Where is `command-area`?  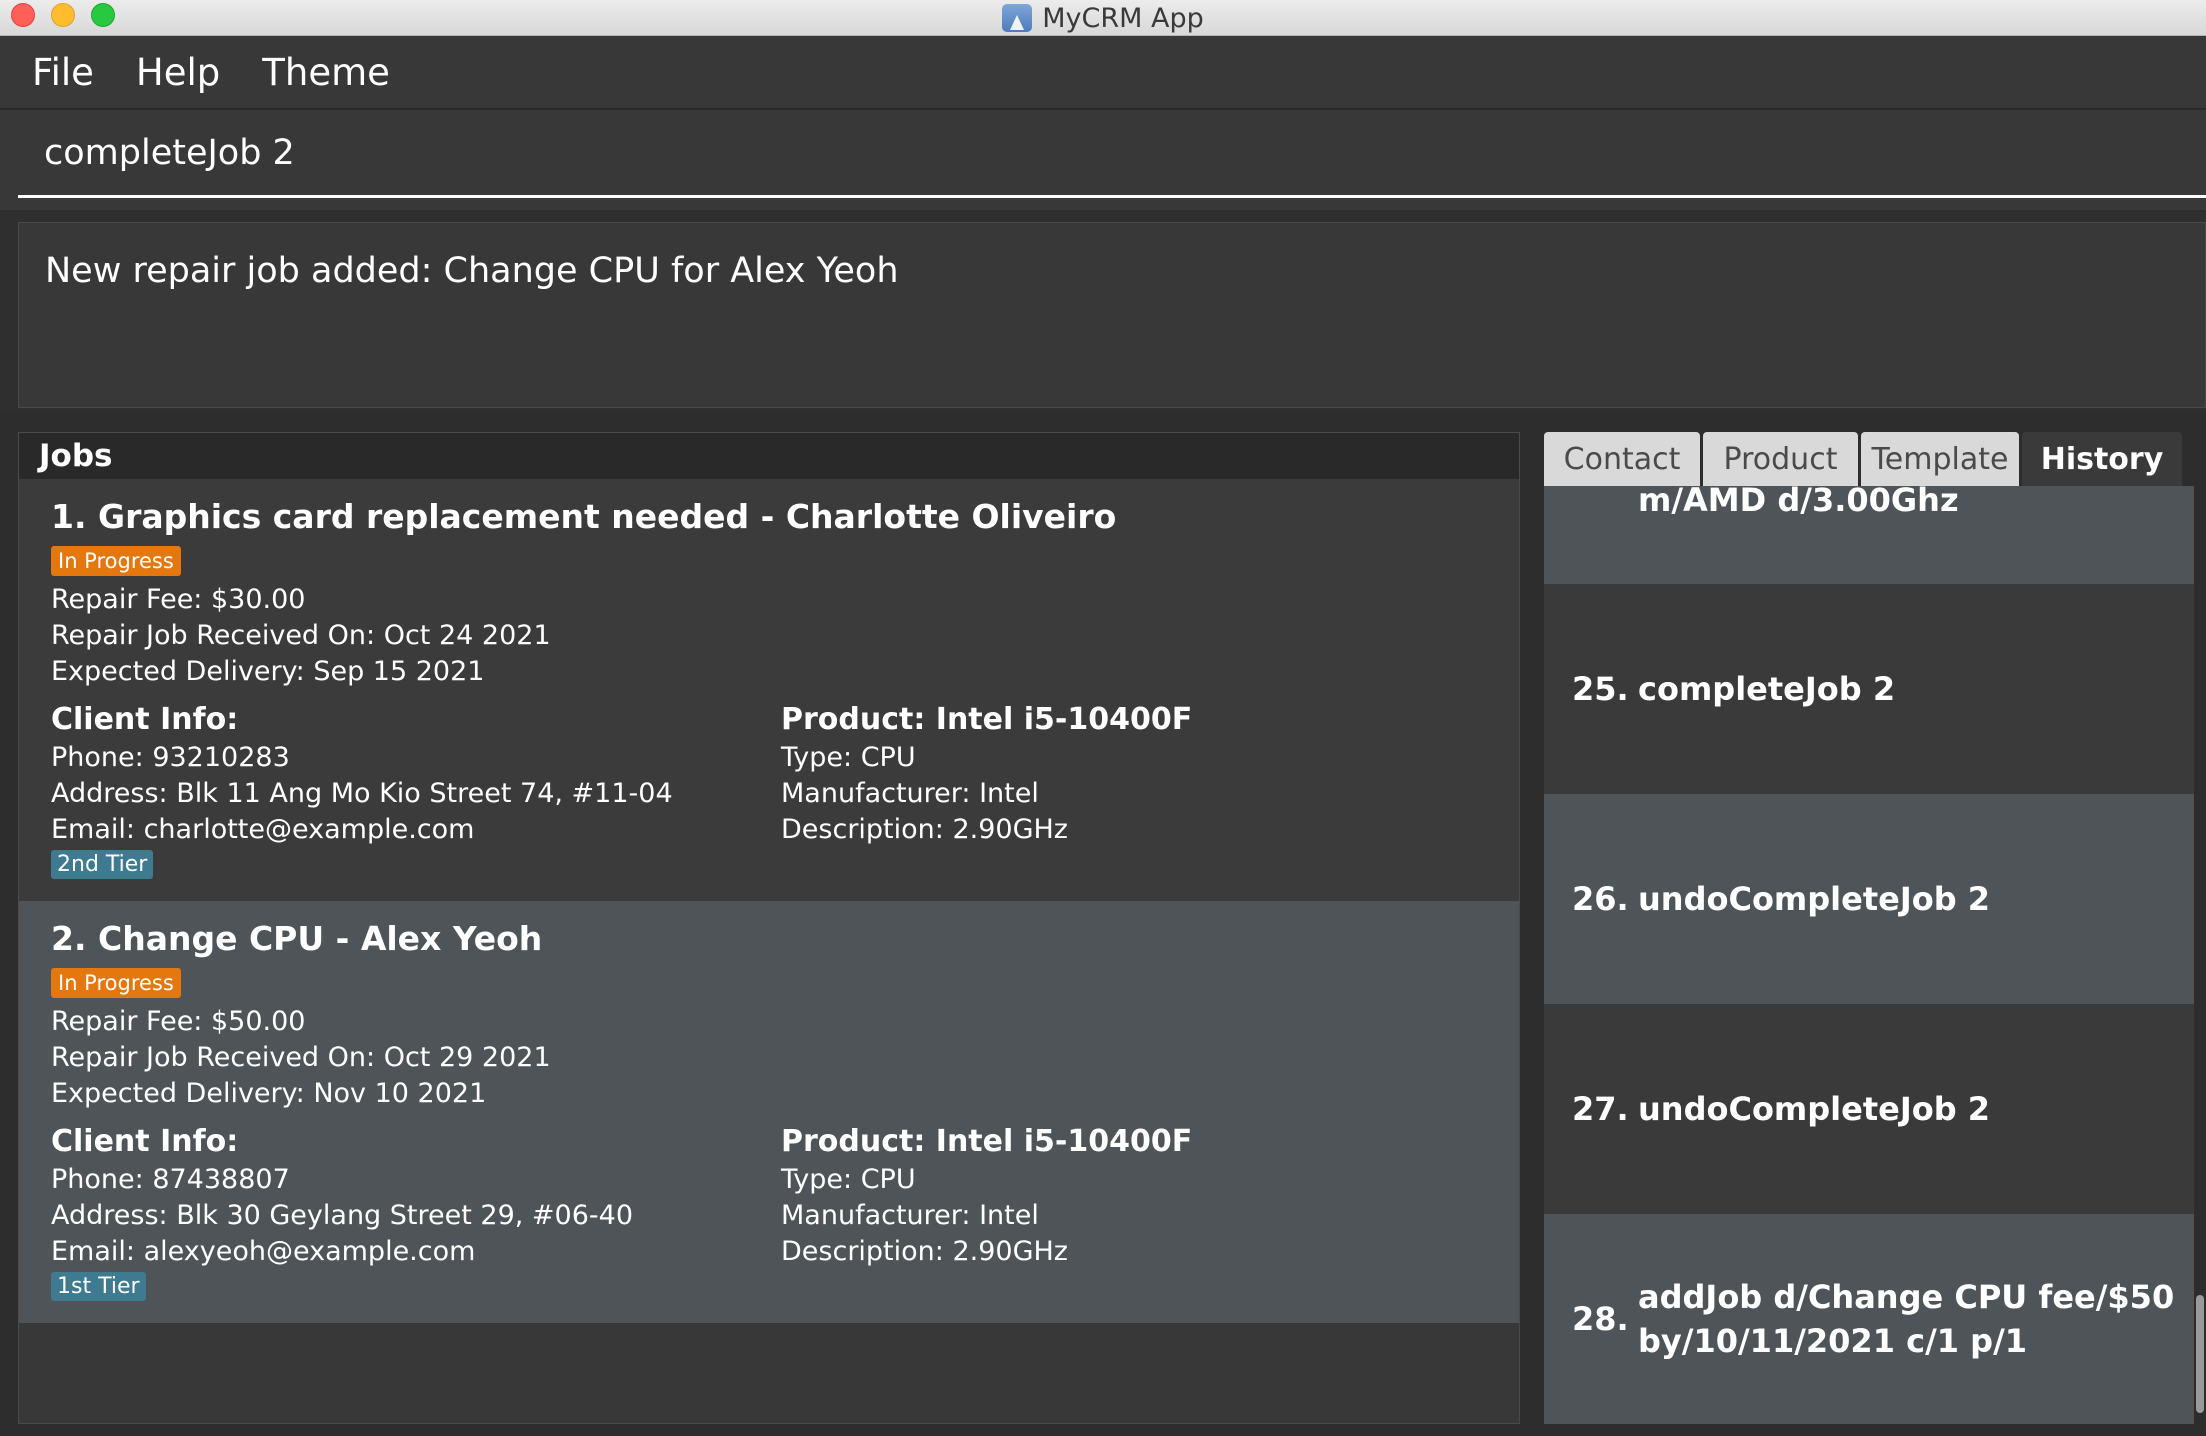 command-area is located at coordinates (1103, 160).